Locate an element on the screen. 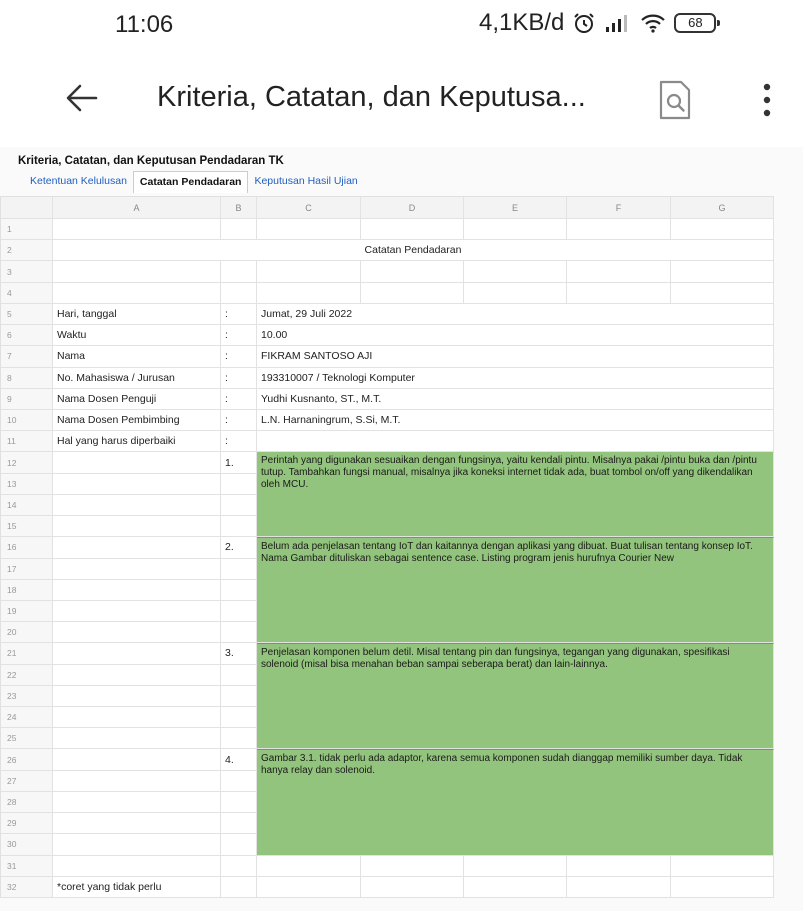 Image resolution: width=803 pixels, height=911 pixels. column-header: D is located at coordinates (412, 208).